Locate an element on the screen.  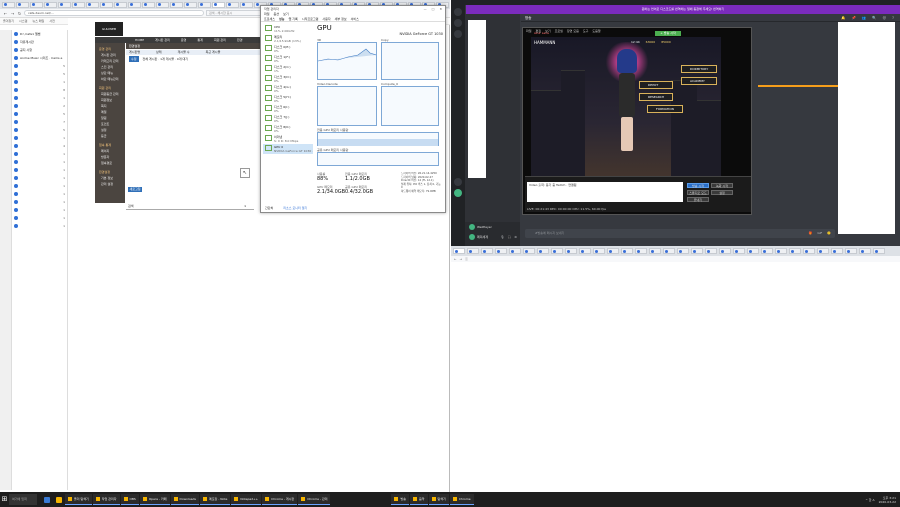
taskbar-app: 탐색기 is located at coordinates (438, 499).